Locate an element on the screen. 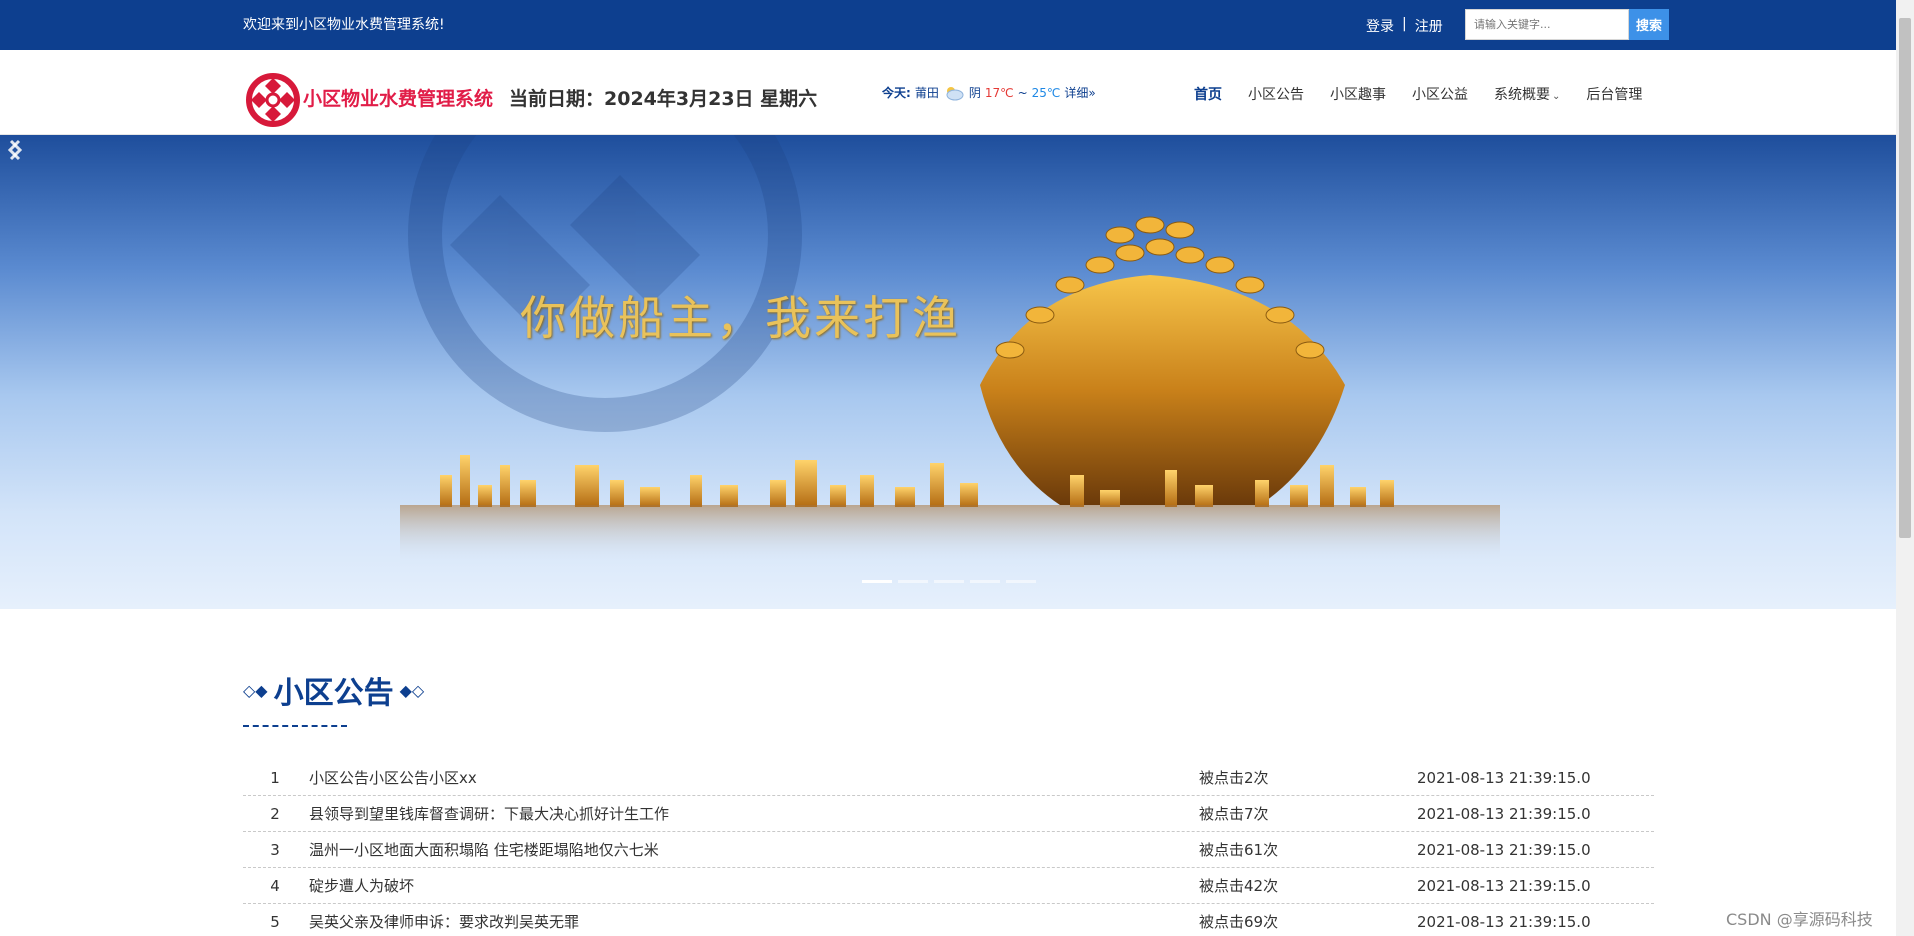 The width and height of the screenshot is (1914, 936). watermark-text: CSDN @享源码科技 is located at coordinates (1799, 919).